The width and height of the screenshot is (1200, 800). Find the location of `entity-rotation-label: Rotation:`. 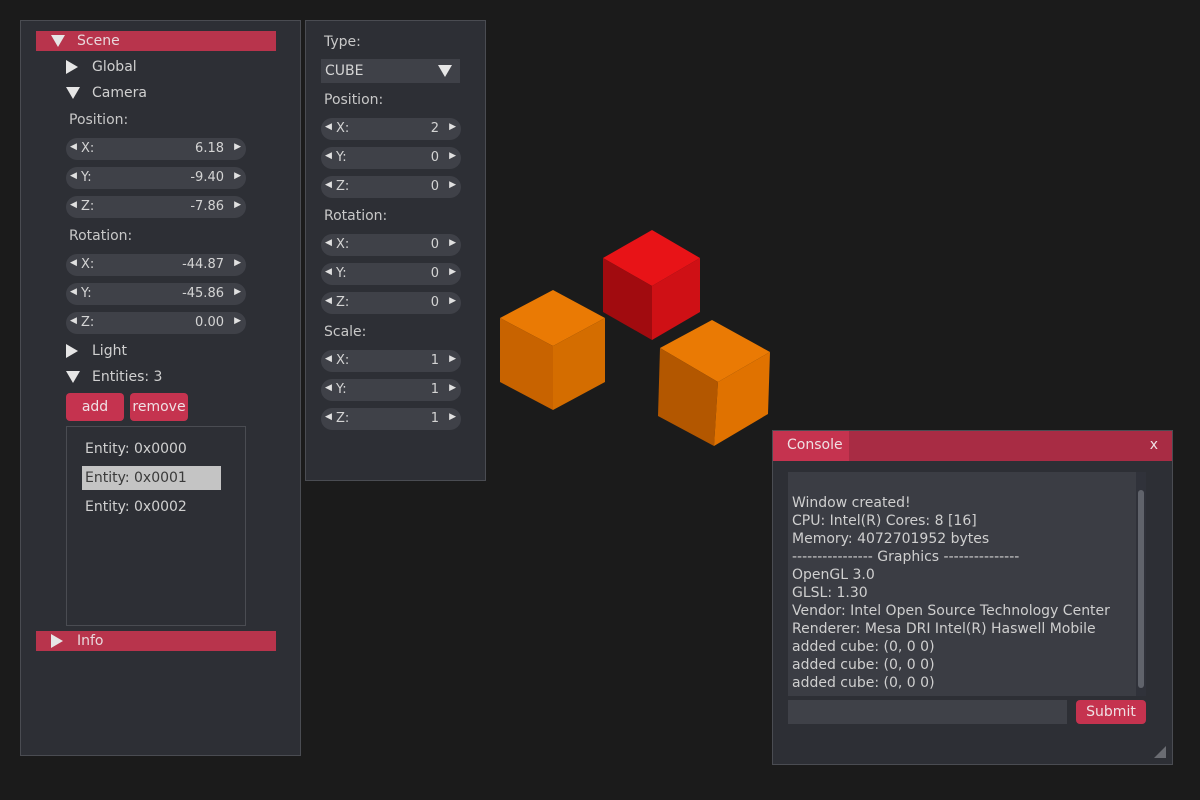

entity-rotation-label: Rotation: is located at coordinates (356, 216).